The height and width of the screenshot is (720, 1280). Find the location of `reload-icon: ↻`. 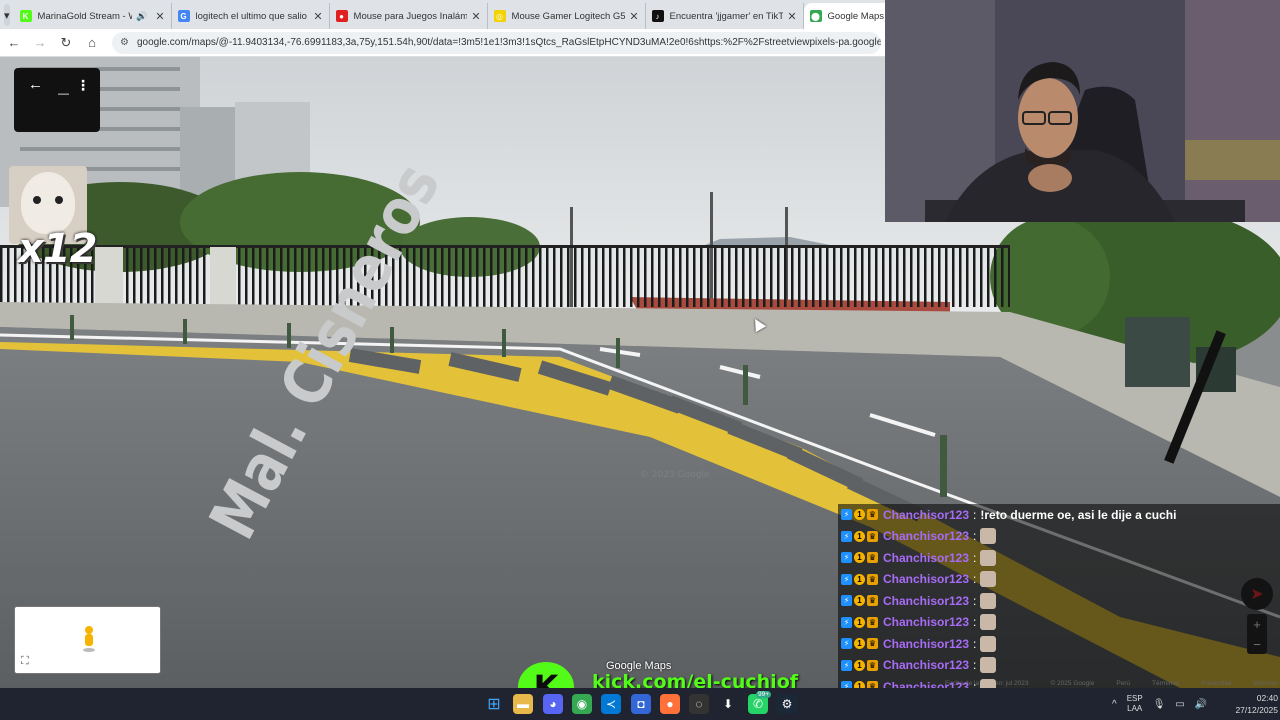

reload-icon: ↻ is located at coordinates (66, 42).